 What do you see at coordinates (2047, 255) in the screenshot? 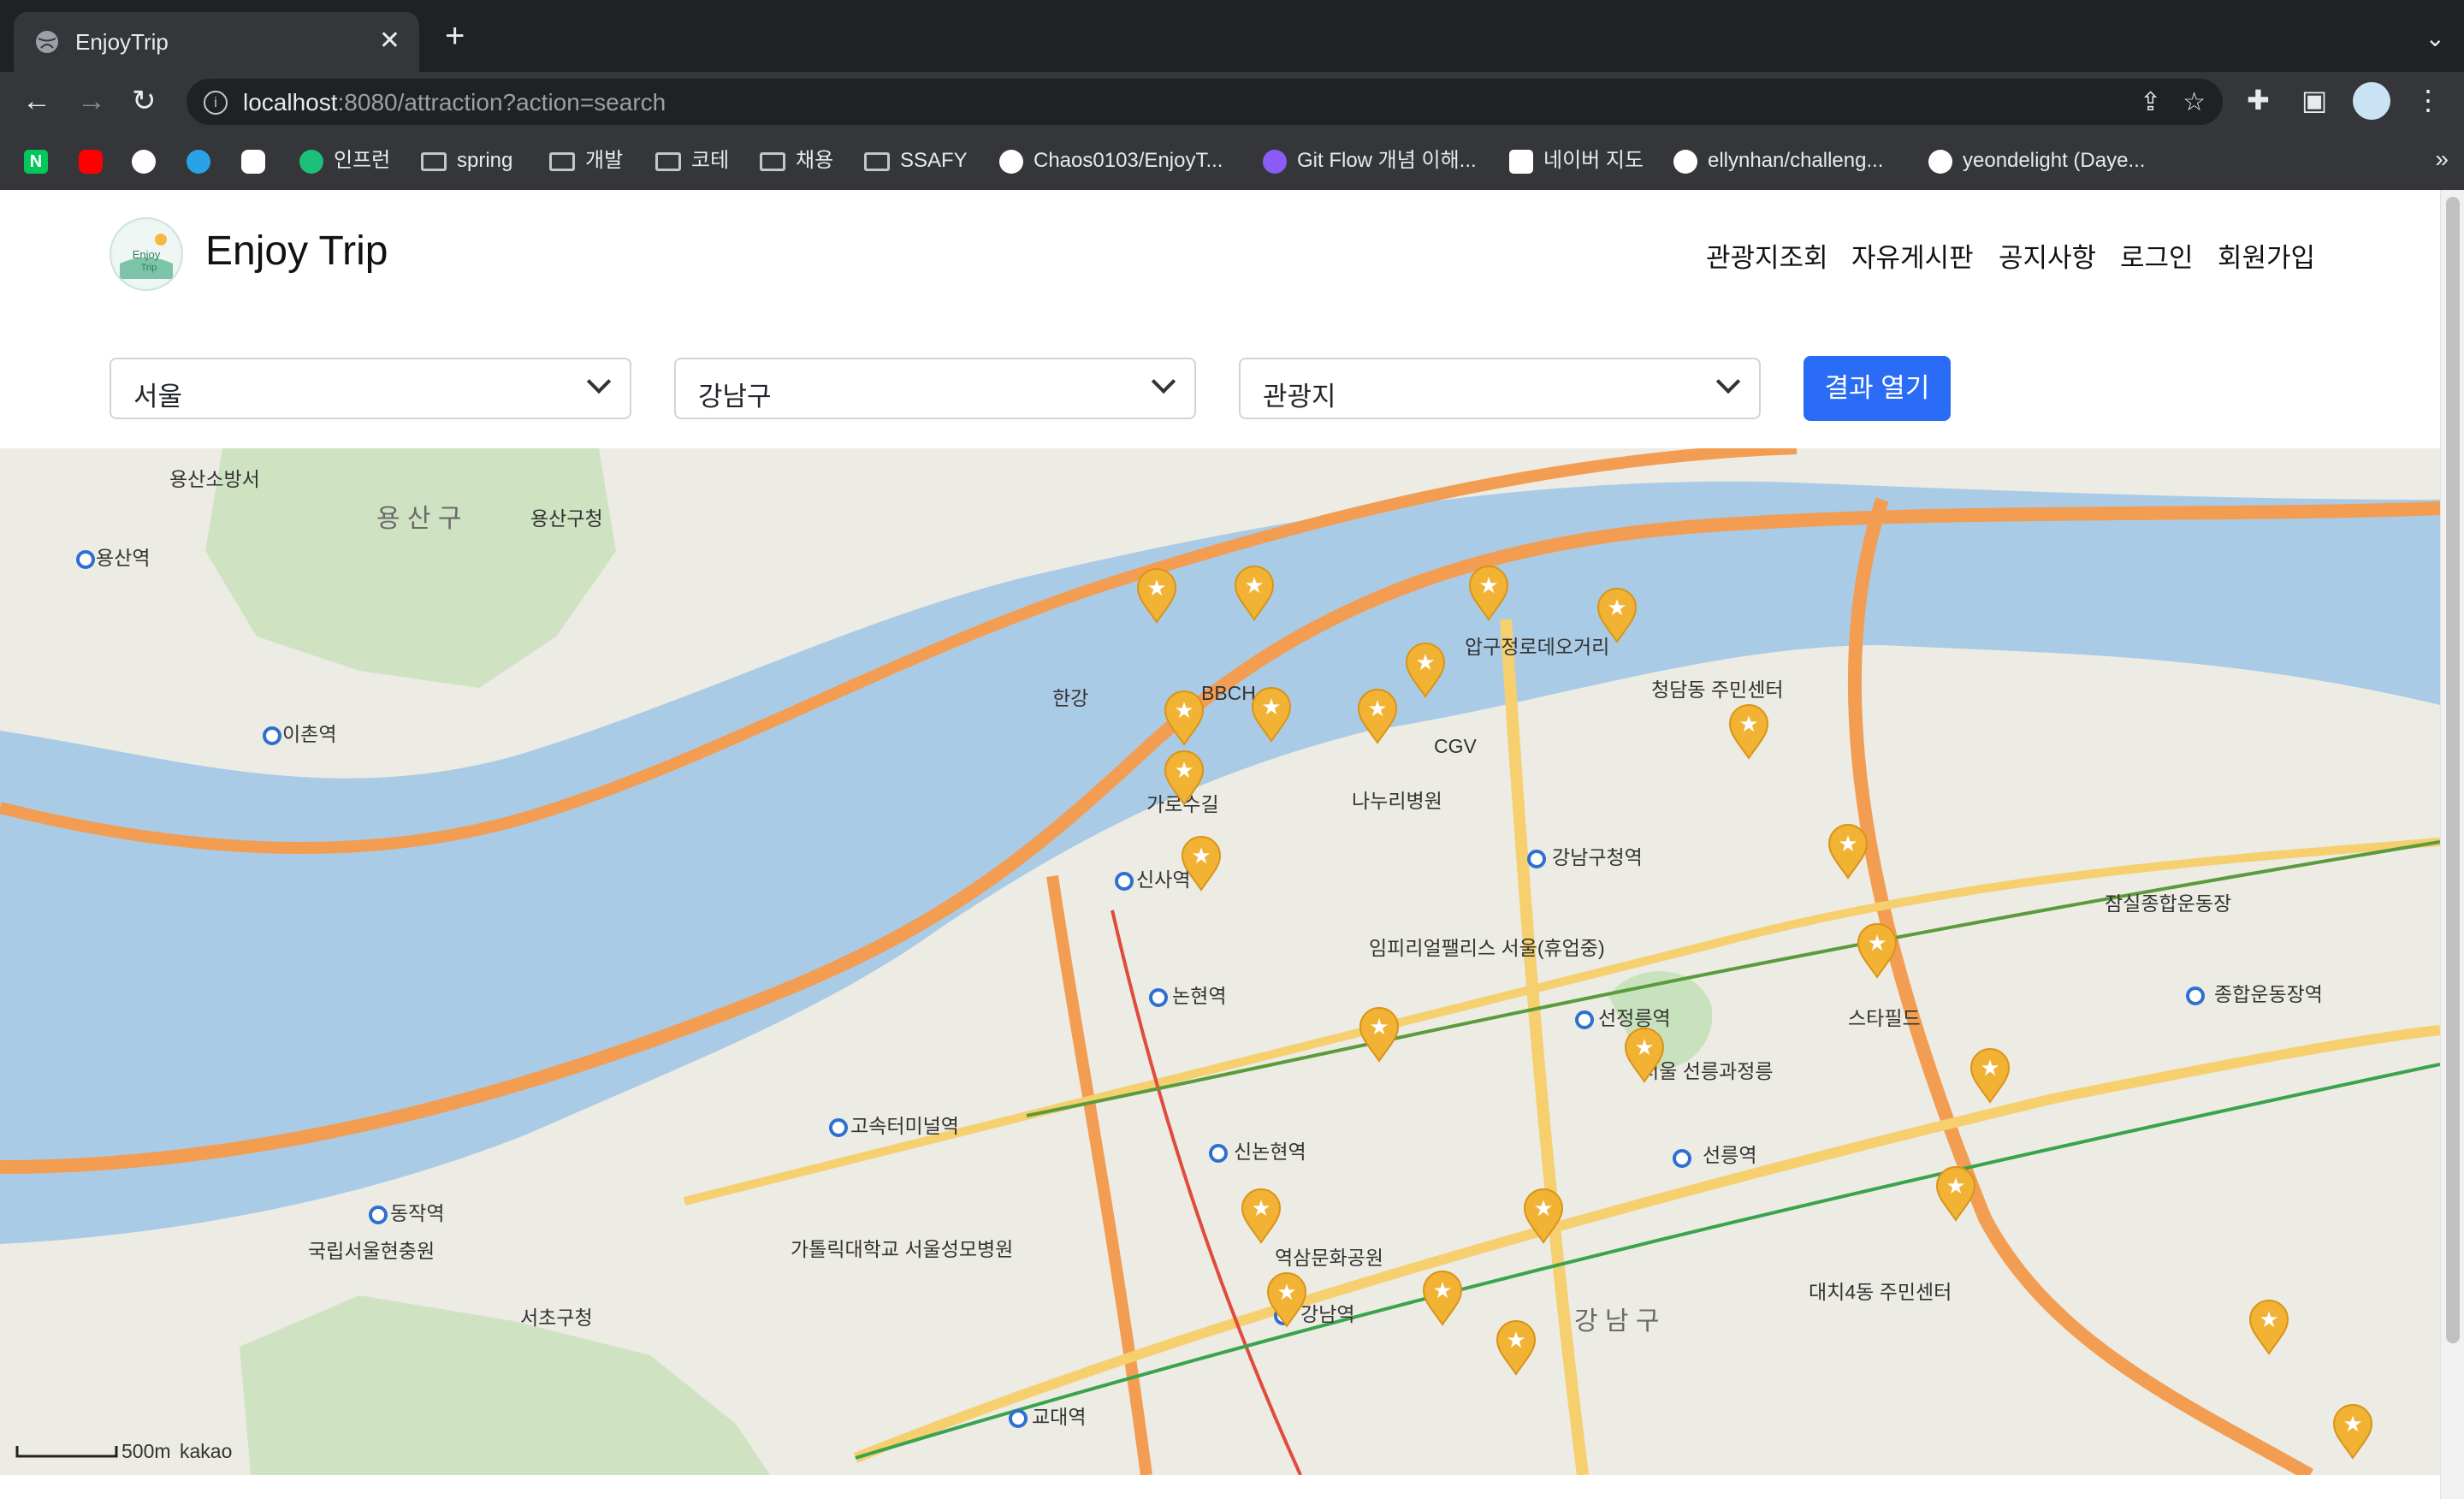
I see `nav-notice: 공지사항` at bounding box center [2047, 255].